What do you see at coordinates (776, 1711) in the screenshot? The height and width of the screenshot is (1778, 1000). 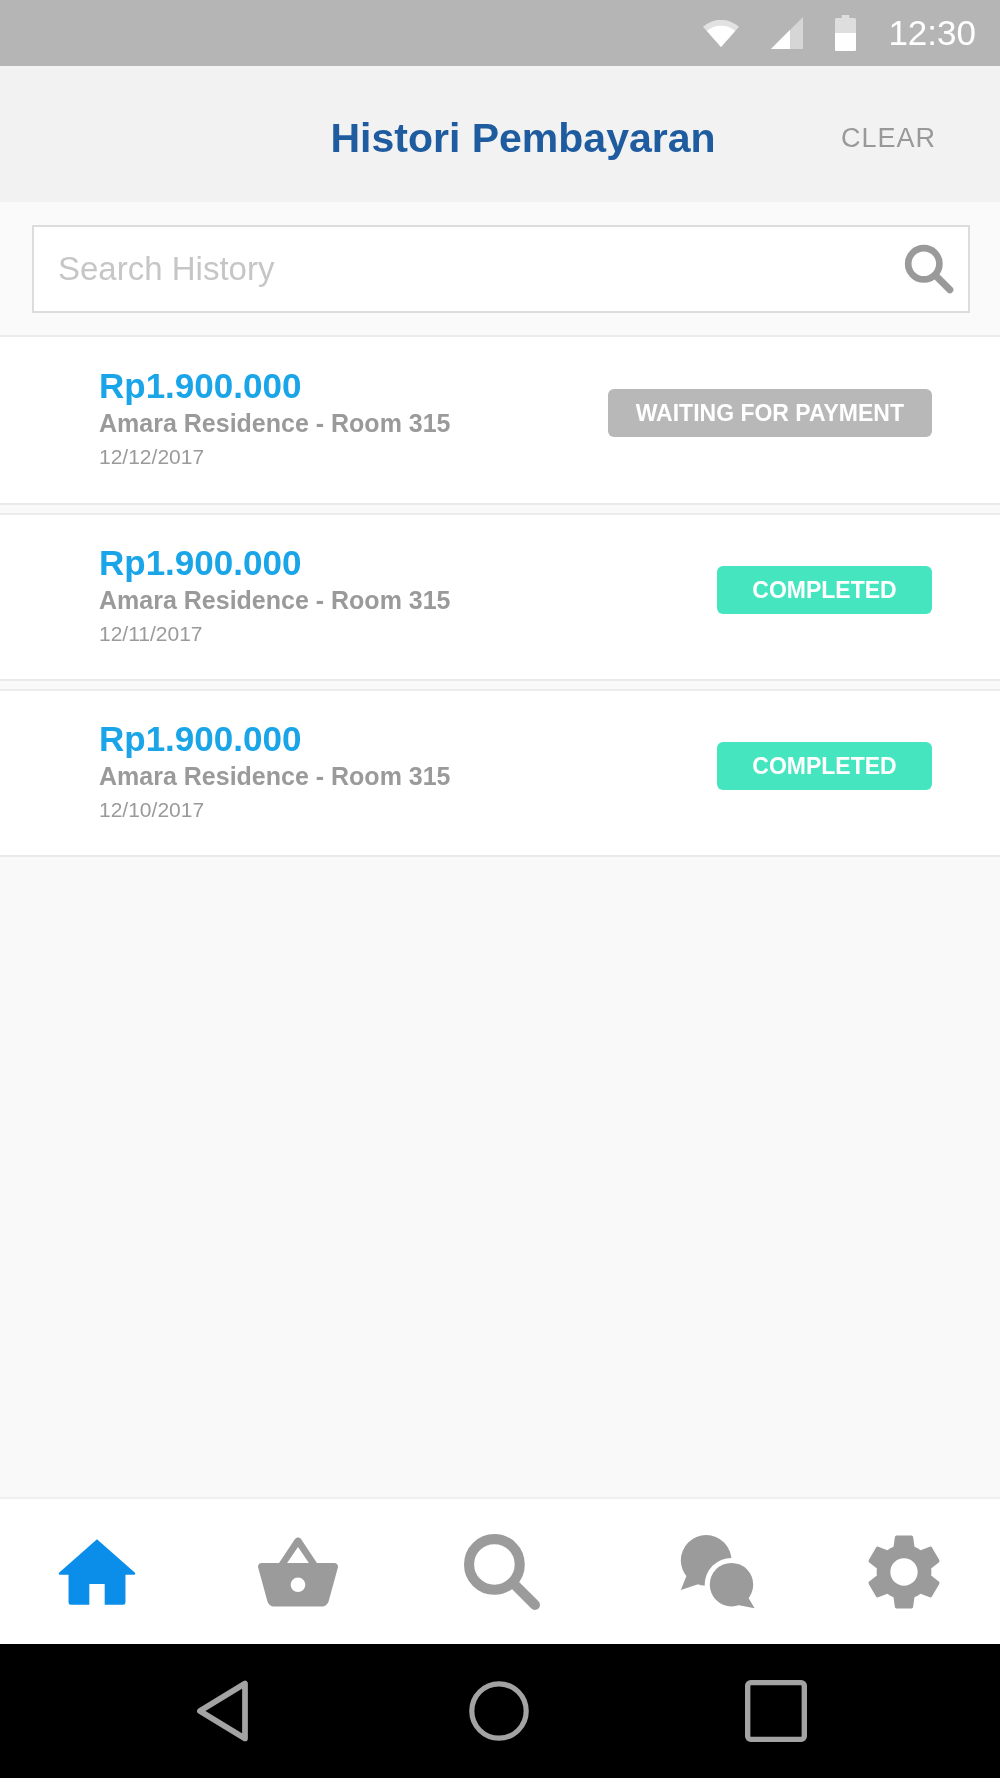 I see `recents-square-icon` at bounding box center [776, 1711].